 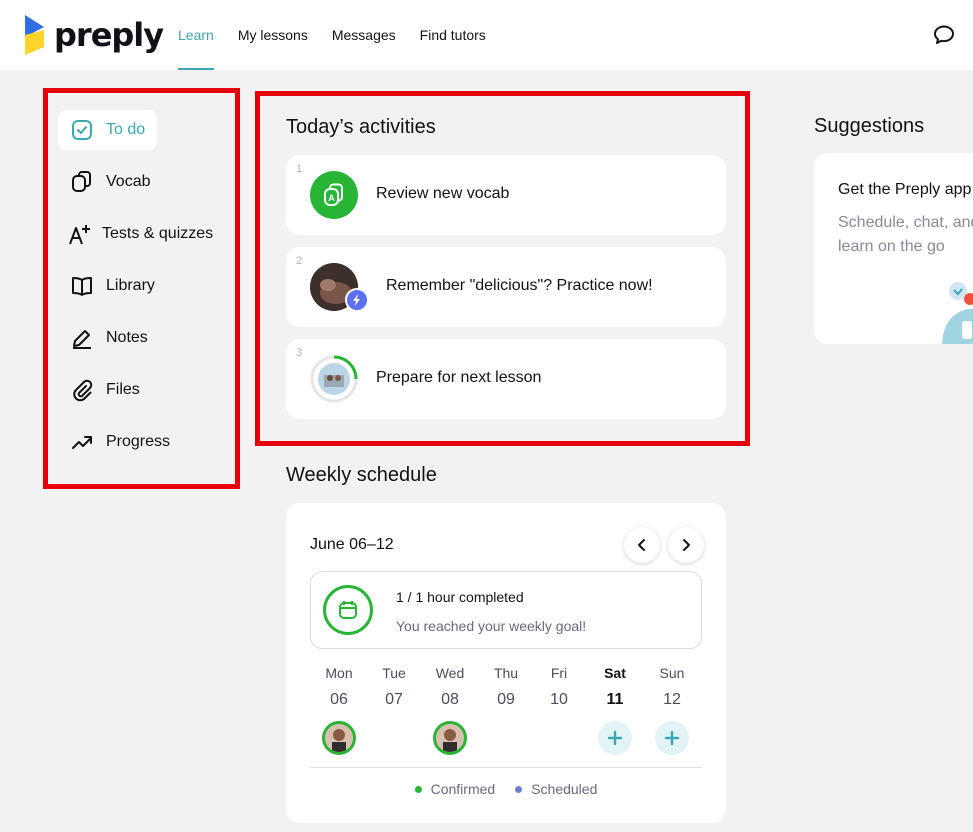 I want to click on legend-scheduled: Scheduled, so click(x=556, y=789).